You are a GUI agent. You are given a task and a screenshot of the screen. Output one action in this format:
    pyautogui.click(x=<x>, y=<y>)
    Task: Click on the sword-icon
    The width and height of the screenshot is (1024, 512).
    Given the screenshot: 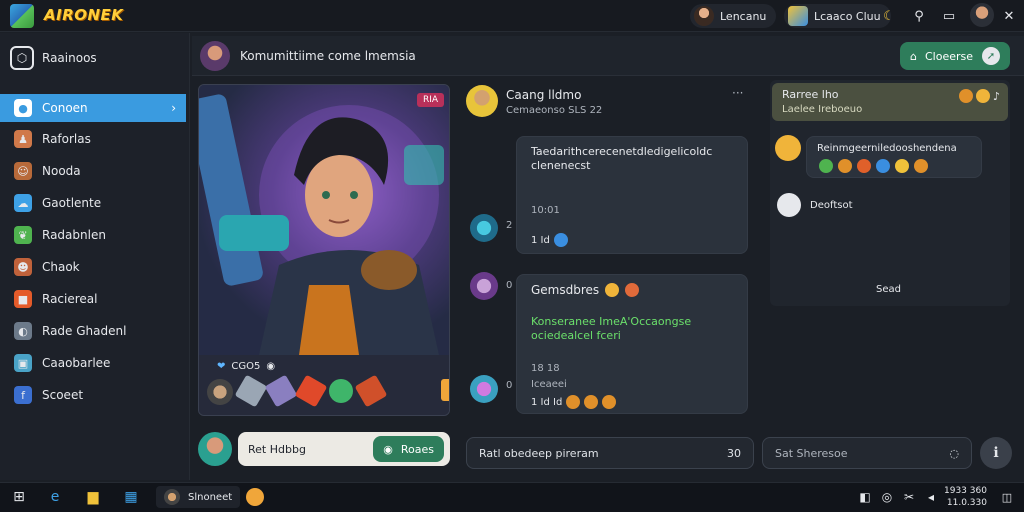 What is the action you would take?
    pyautogui.click(x=251, y=391)
    